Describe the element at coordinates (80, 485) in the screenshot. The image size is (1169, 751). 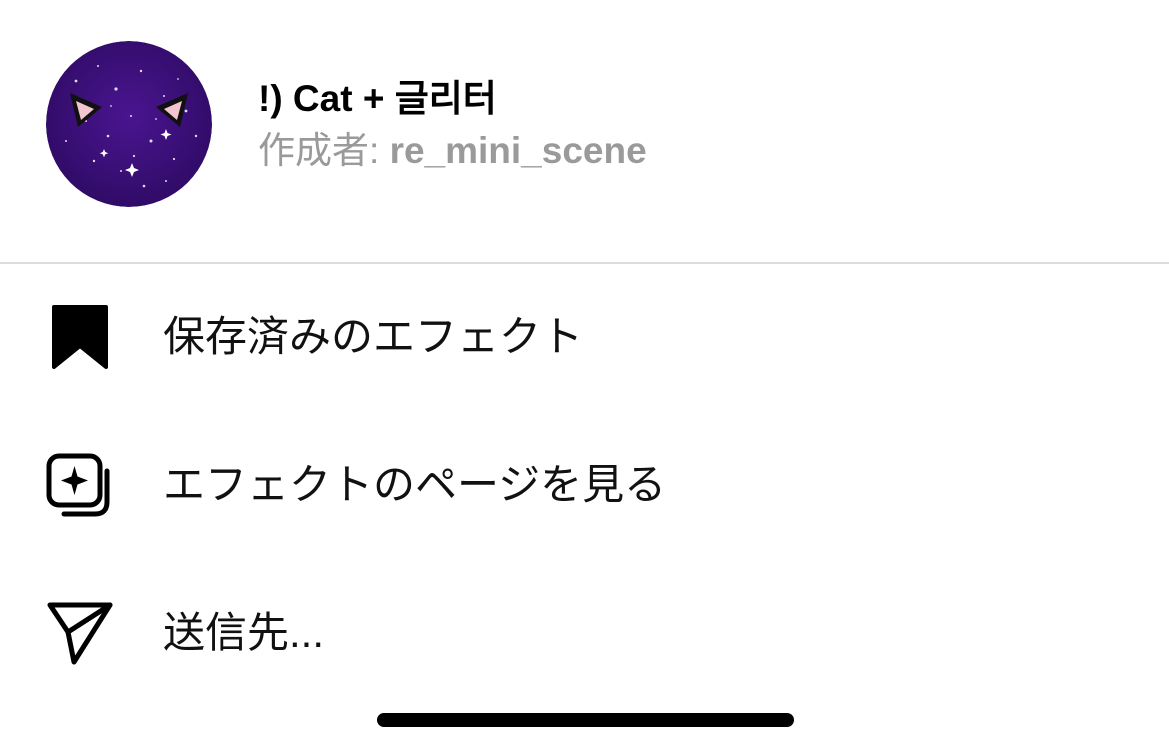
I see `effect-page-icon` at that location.